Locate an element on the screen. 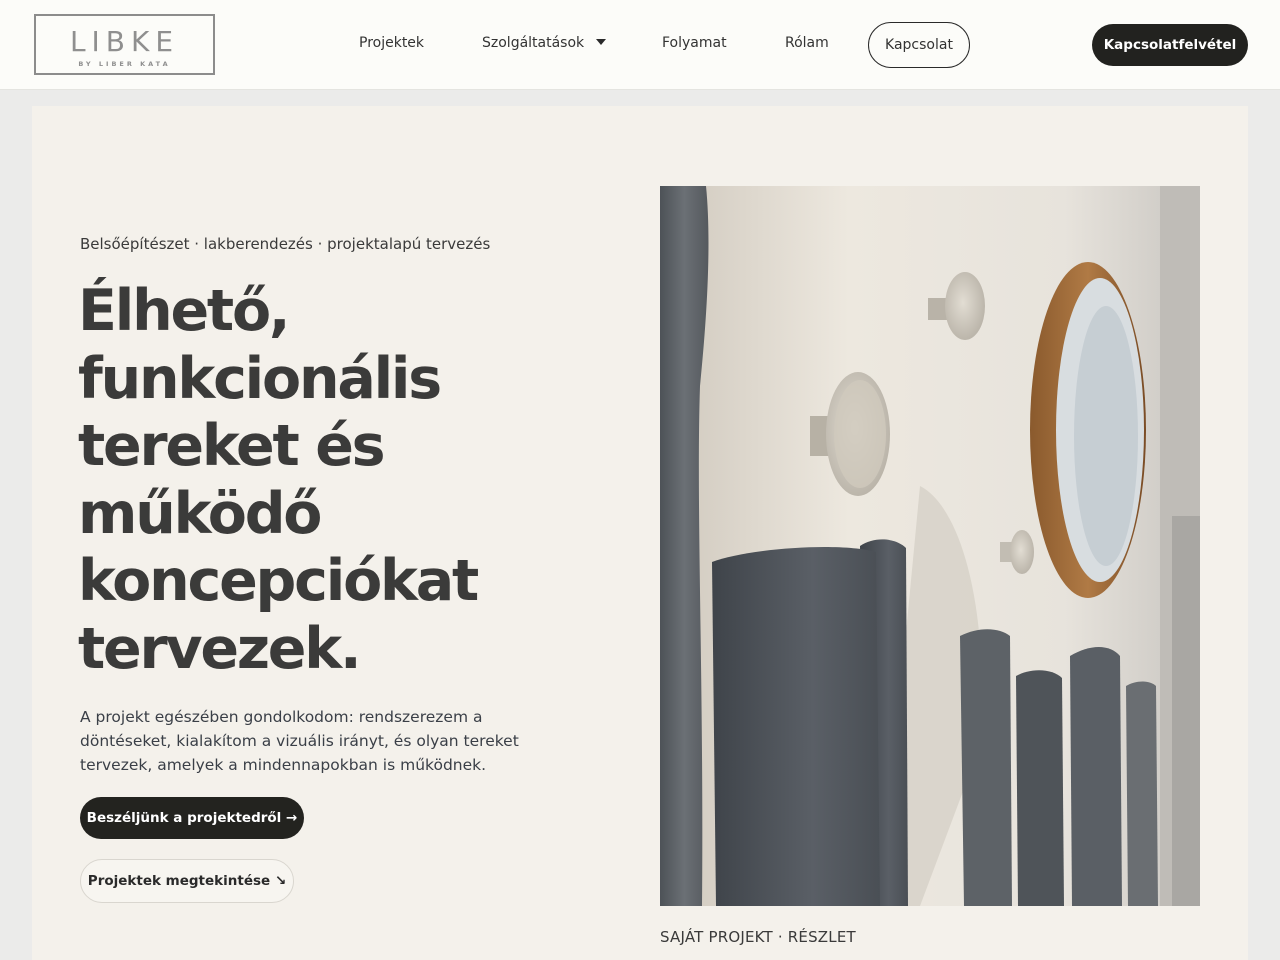 The image size is (1280, 960). nav-szolgaltatasok-label: Szolgáltatások is located at coordinates (533, 43).